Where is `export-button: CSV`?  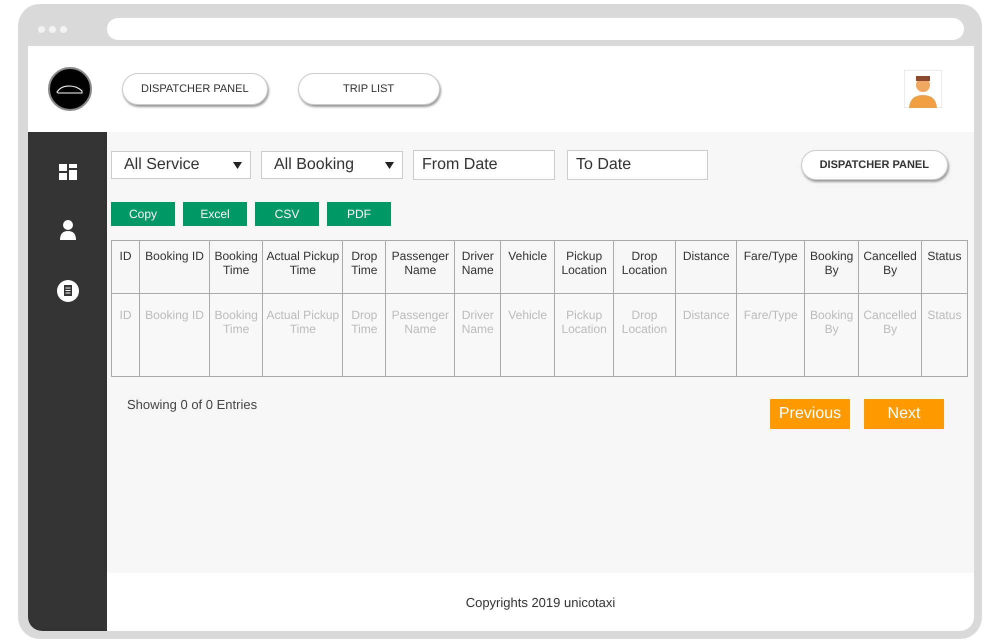
export-button: CSV is located at coordinates (287, 214).